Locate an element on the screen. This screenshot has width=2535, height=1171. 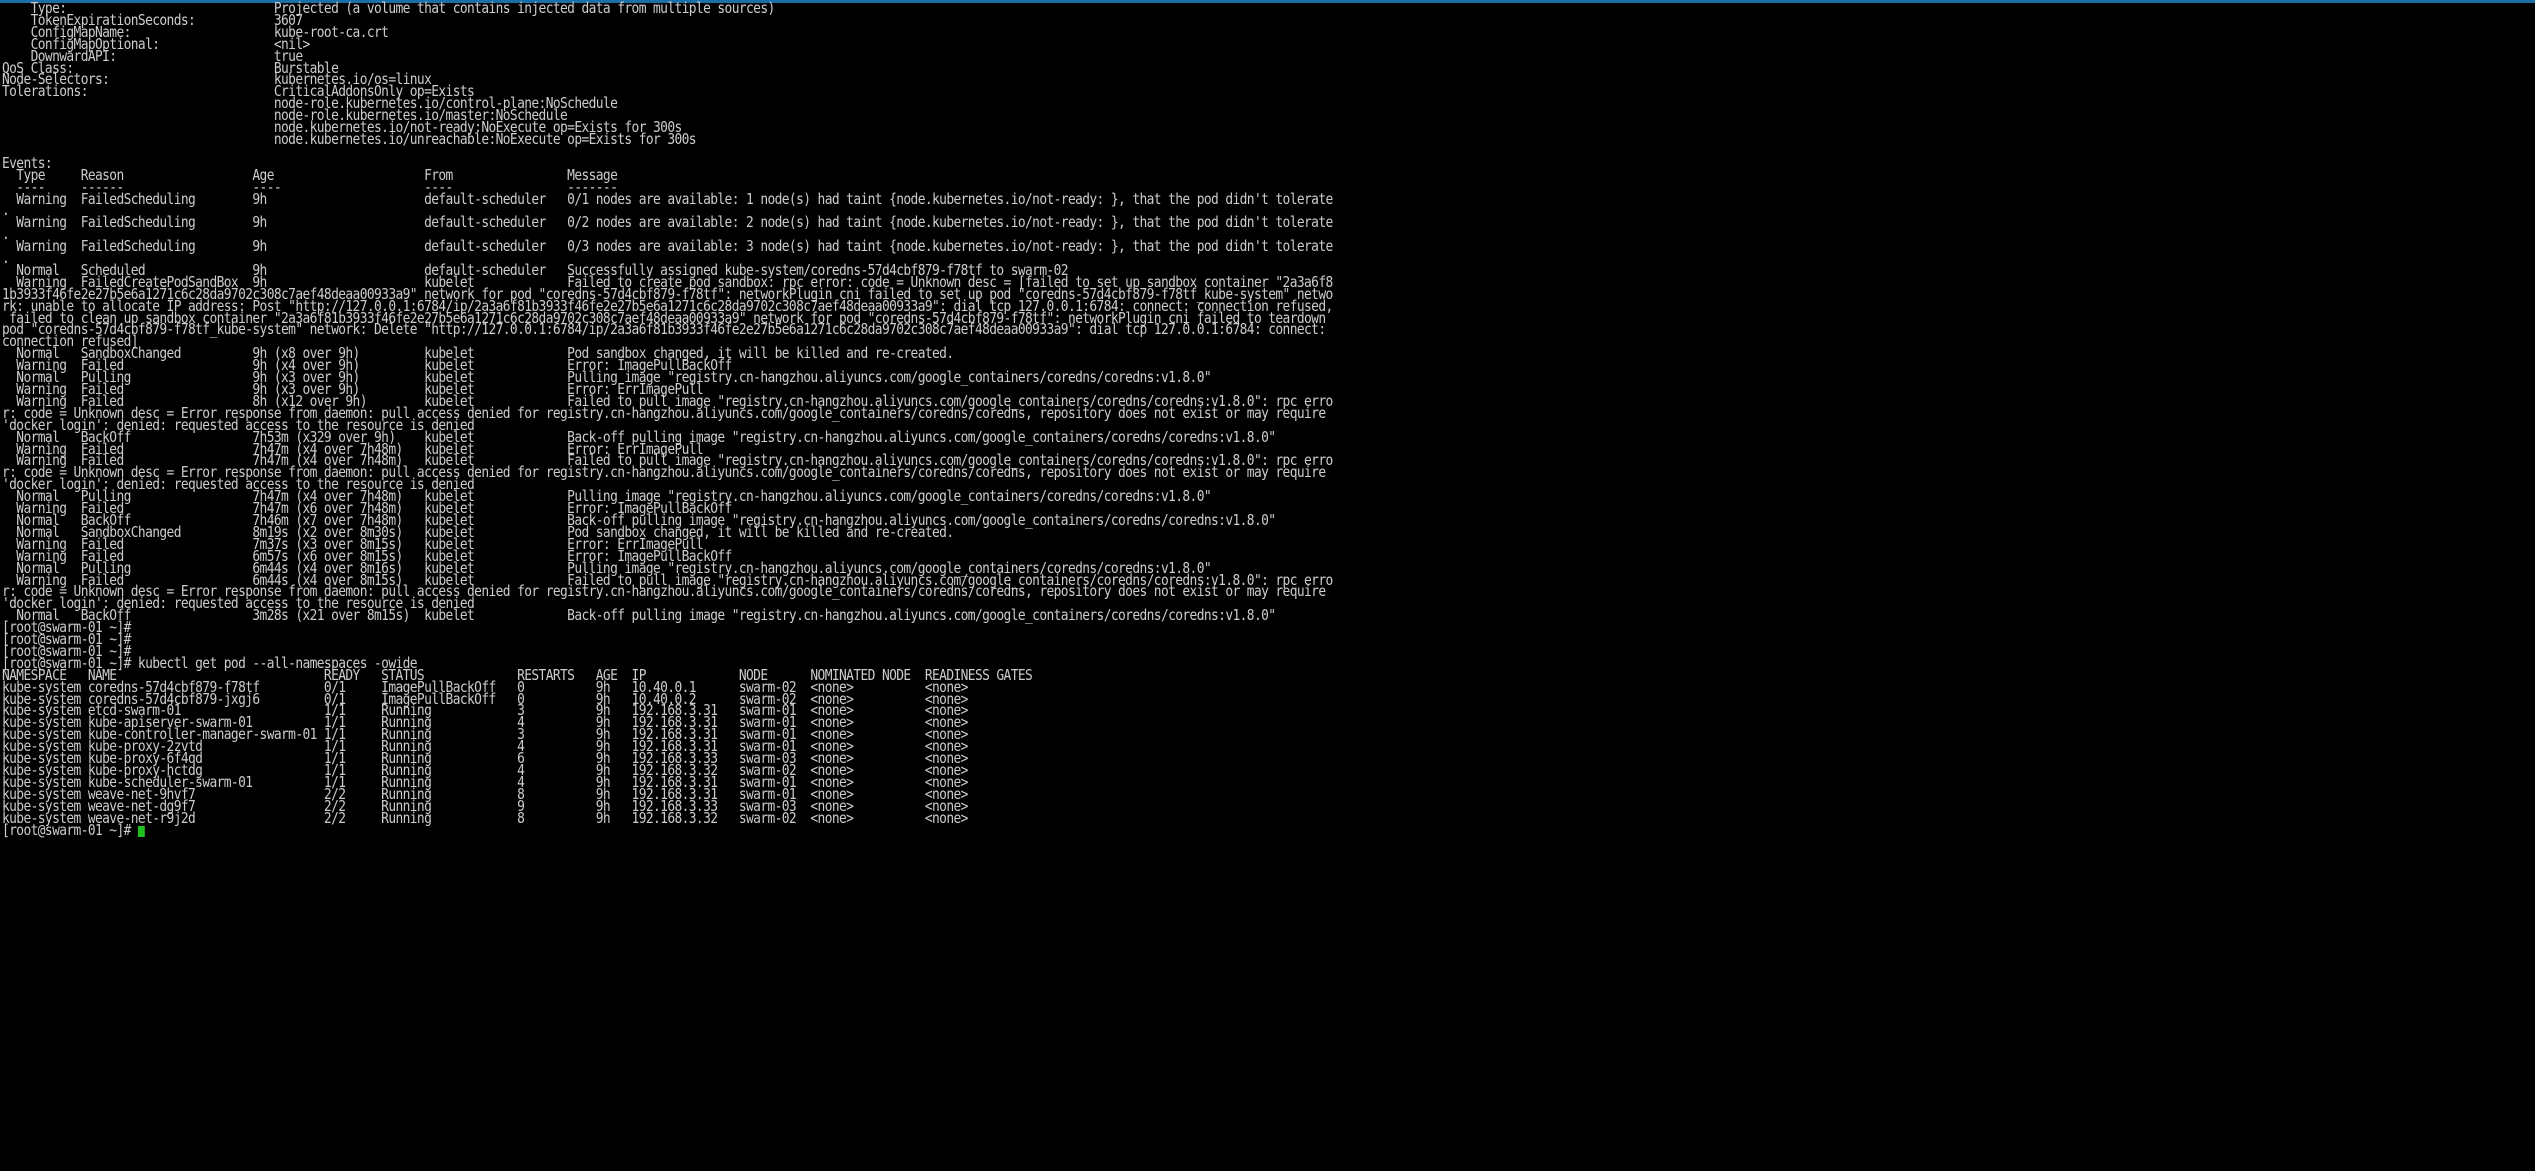
text-cursor is located at coordinates (141, 831).